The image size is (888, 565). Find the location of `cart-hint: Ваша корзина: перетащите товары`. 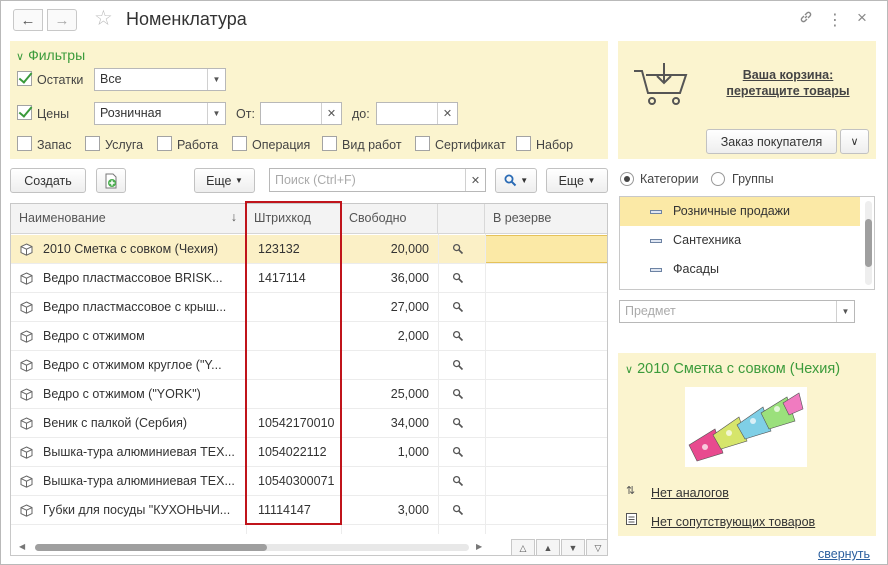

cart-hint: Ваша корзина: перетащите товары is located at coordinates (788, 83).